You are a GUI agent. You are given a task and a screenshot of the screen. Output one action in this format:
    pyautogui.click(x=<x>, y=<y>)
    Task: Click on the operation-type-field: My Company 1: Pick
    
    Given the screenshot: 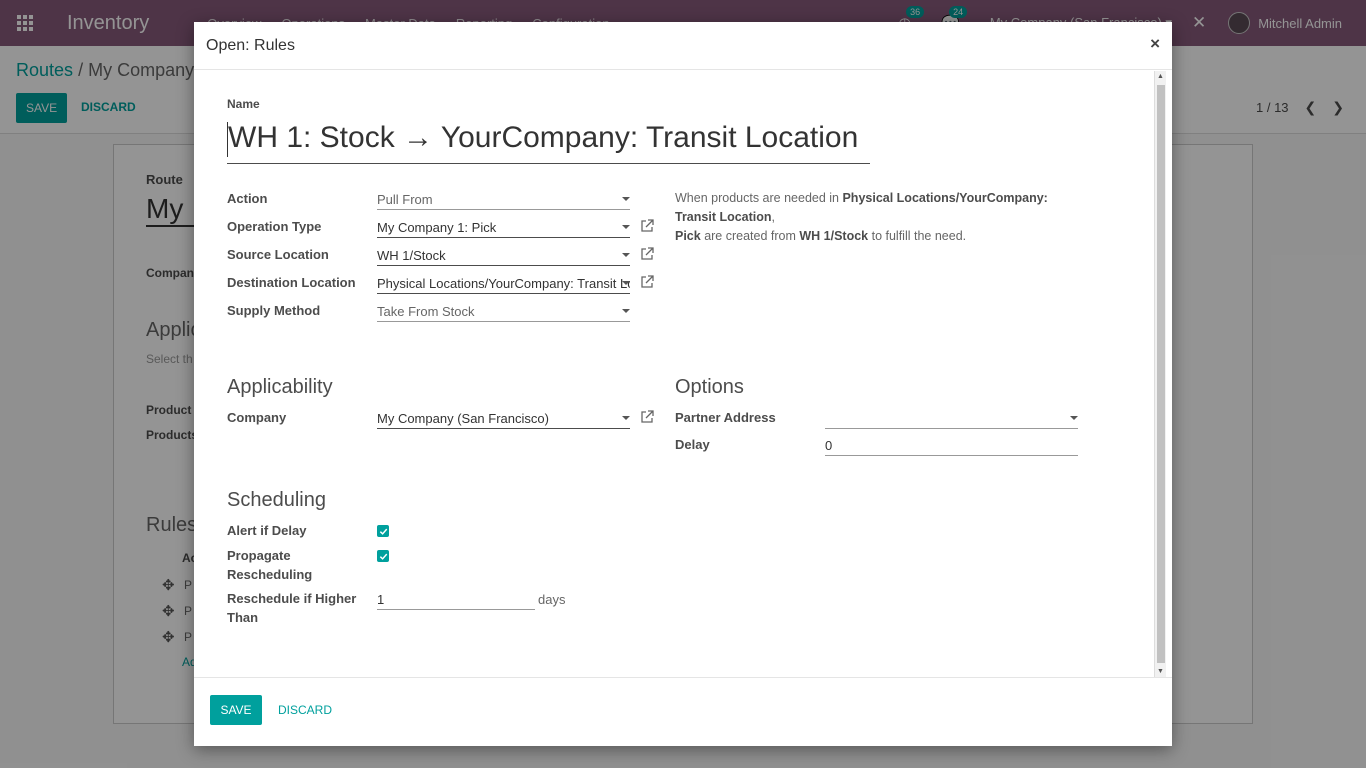 What is the action you would take?
    pyautogui.click(x=503, y=228)
    